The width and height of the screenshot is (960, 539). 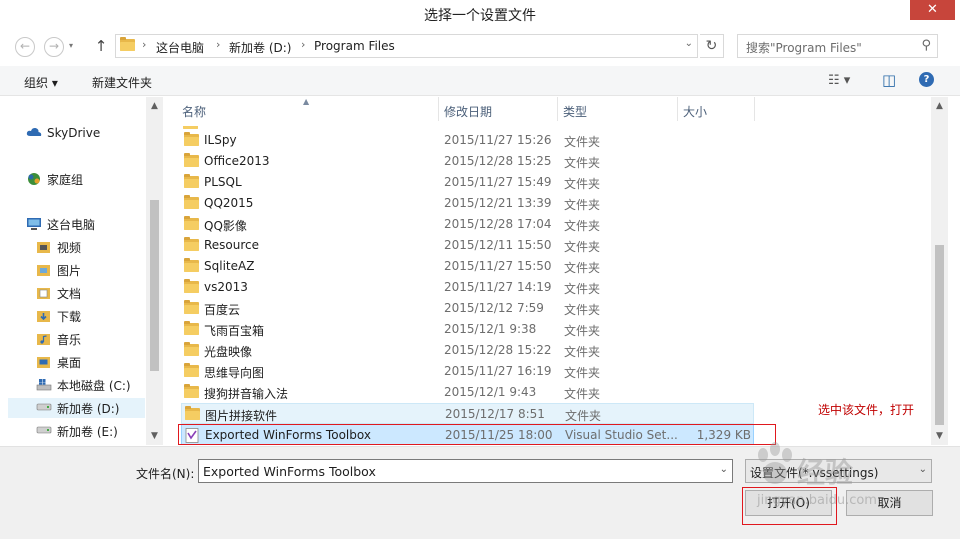 What do you see at coordinates (122, 82) in the screenshot?
I see `new-folder-button: 新建文件夹` at bounding box center [122, 82].